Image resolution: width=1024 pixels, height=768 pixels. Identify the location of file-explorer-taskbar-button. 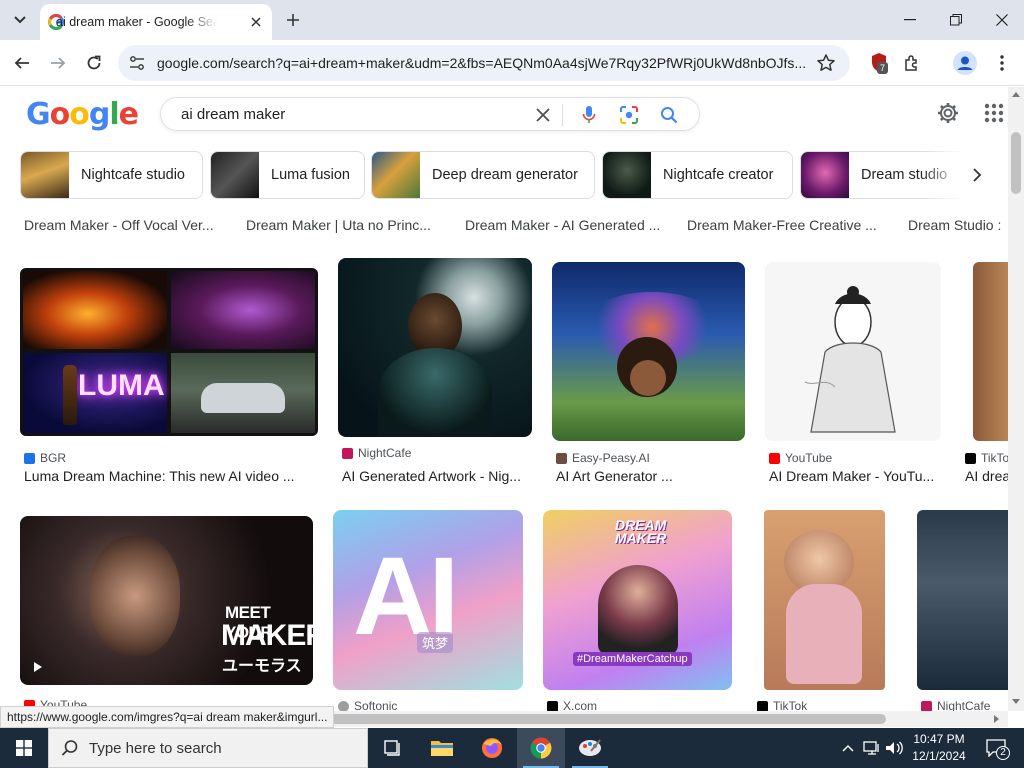
(442, 748).